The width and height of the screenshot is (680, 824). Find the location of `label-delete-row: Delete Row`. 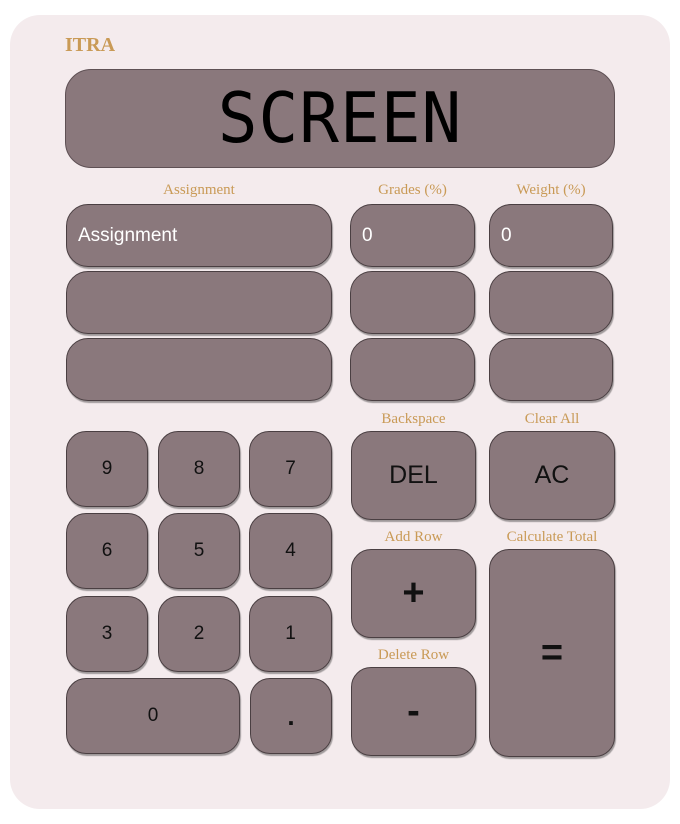

label-delete-row: Delete Row is located at coordinates (413, 655).